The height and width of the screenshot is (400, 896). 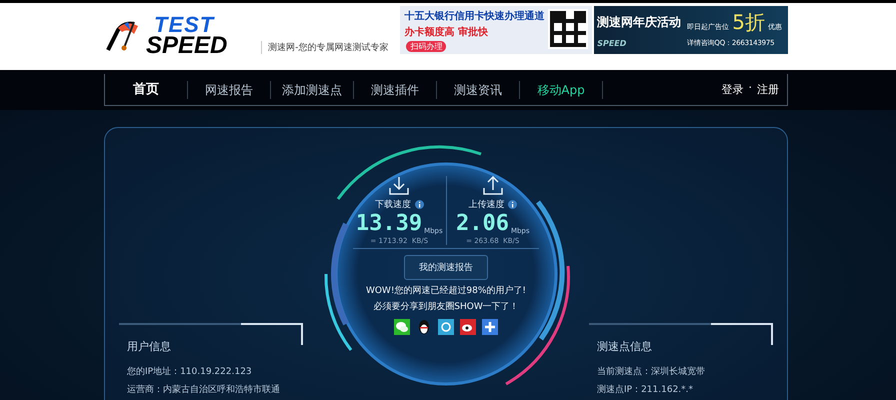 What do you see at coordinates (324, 47) in the screenshot?
I see `site-slogan: 测速网-您的专属网速测试专家` at bounding box center [324, 47].